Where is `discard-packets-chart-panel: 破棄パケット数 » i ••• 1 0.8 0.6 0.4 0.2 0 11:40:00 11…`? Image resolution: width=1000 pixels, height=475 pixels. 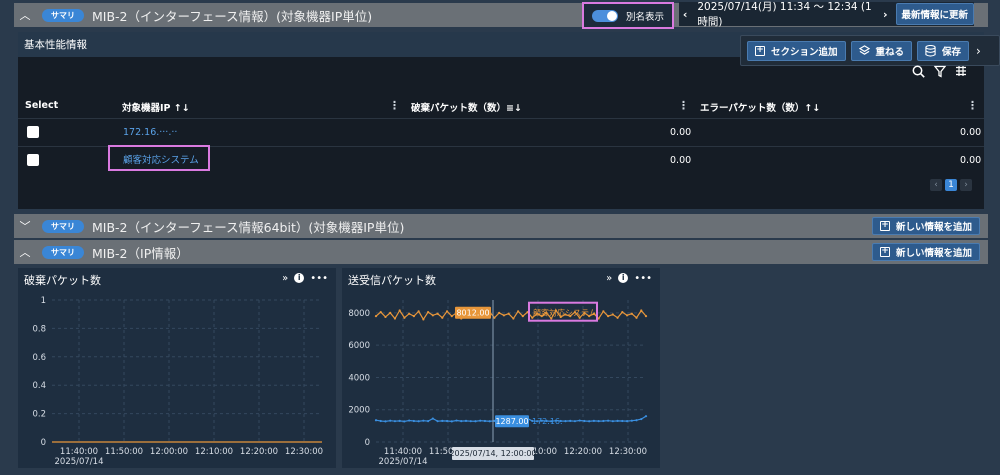 discard-packets-chart-panel: 破棄パケット数 » i ••• 1 0.8 0.6 0.4 0.2 0 11:40:00 11… is located at coordinates (177, 368).